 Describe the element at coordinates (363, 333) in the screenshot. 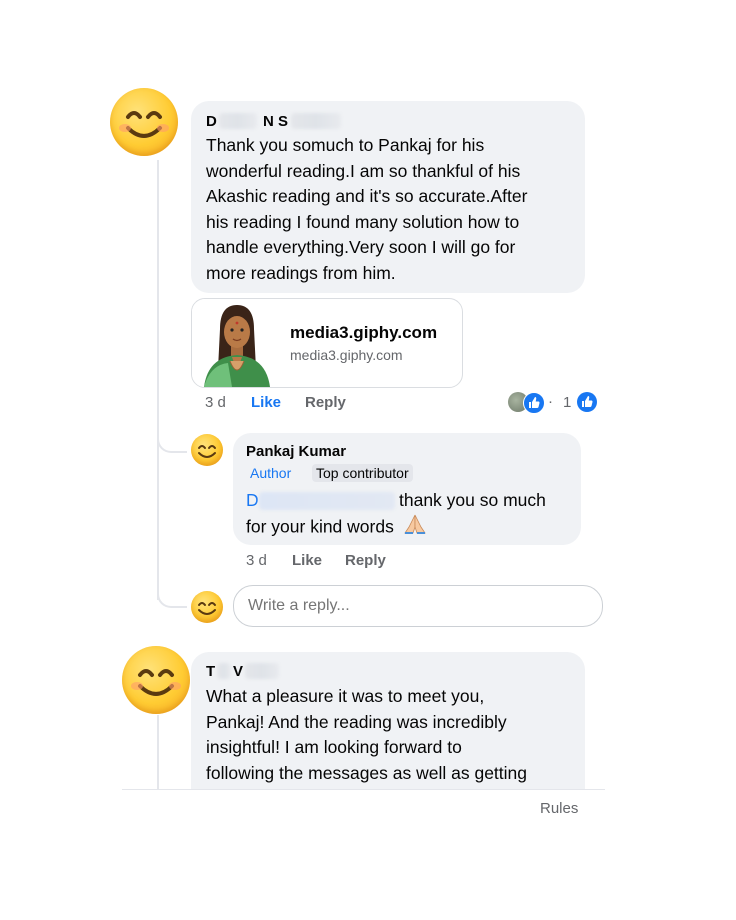

I see `link-title: media3.giphy.com` at that location.